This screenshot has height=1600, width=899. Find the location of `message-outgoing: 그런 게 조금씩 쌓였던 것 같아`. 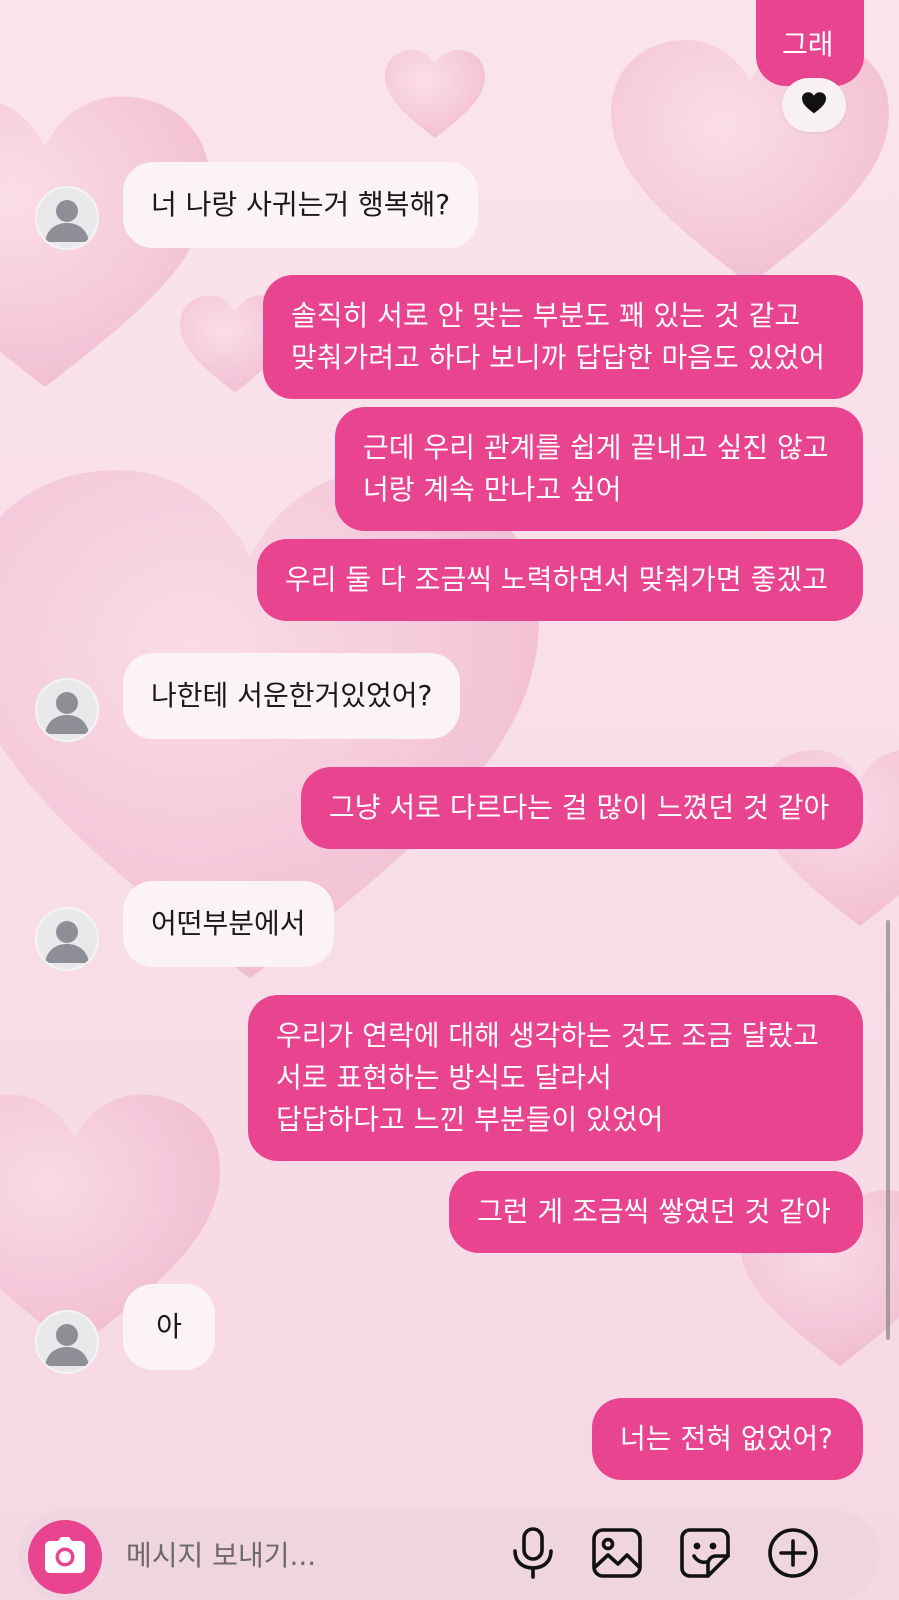

message-outgoing: 그런 게 조금씩 쌓였던 것 같아 is located at coordinates (656, 1212).